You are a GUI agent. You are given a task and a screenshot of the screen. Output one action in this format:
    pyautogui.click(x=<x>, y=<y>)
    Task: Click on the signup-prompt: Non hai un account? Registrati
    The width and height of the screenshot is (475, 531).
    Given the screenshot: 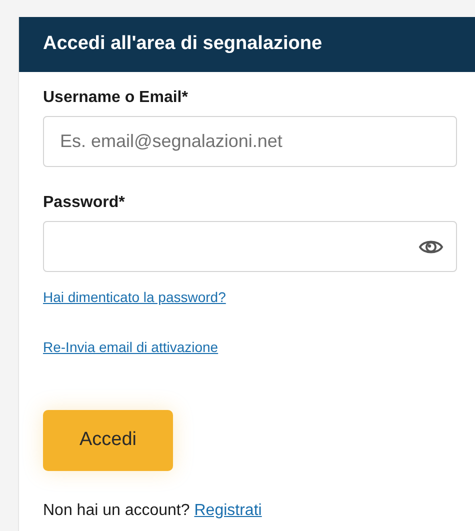 What is the action you would take?
    pyautogui.click(x=153, y=511)
    